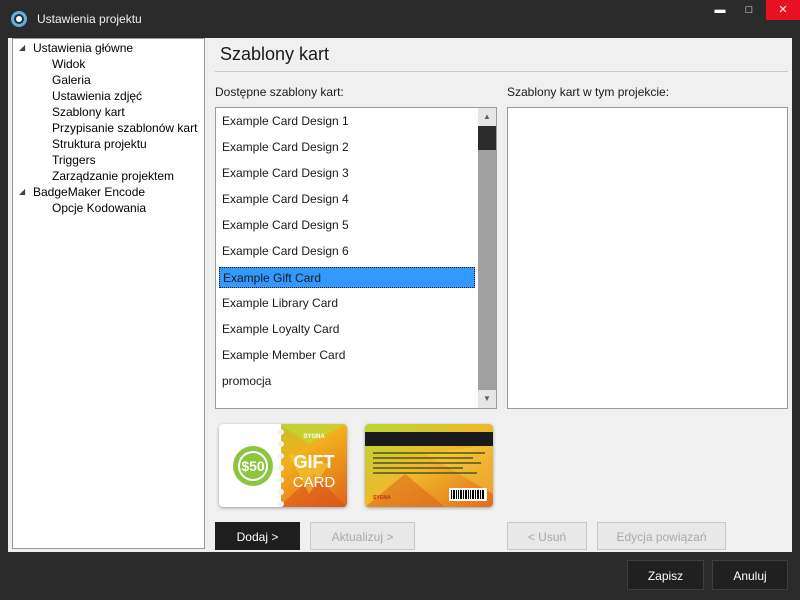 Image resolution: width=800 pixels, height=600 pixels. What do you see at coordinates (665, 575) in the screenshot?
I see `save-button: Zapisz` at bounding box center [665, 575].